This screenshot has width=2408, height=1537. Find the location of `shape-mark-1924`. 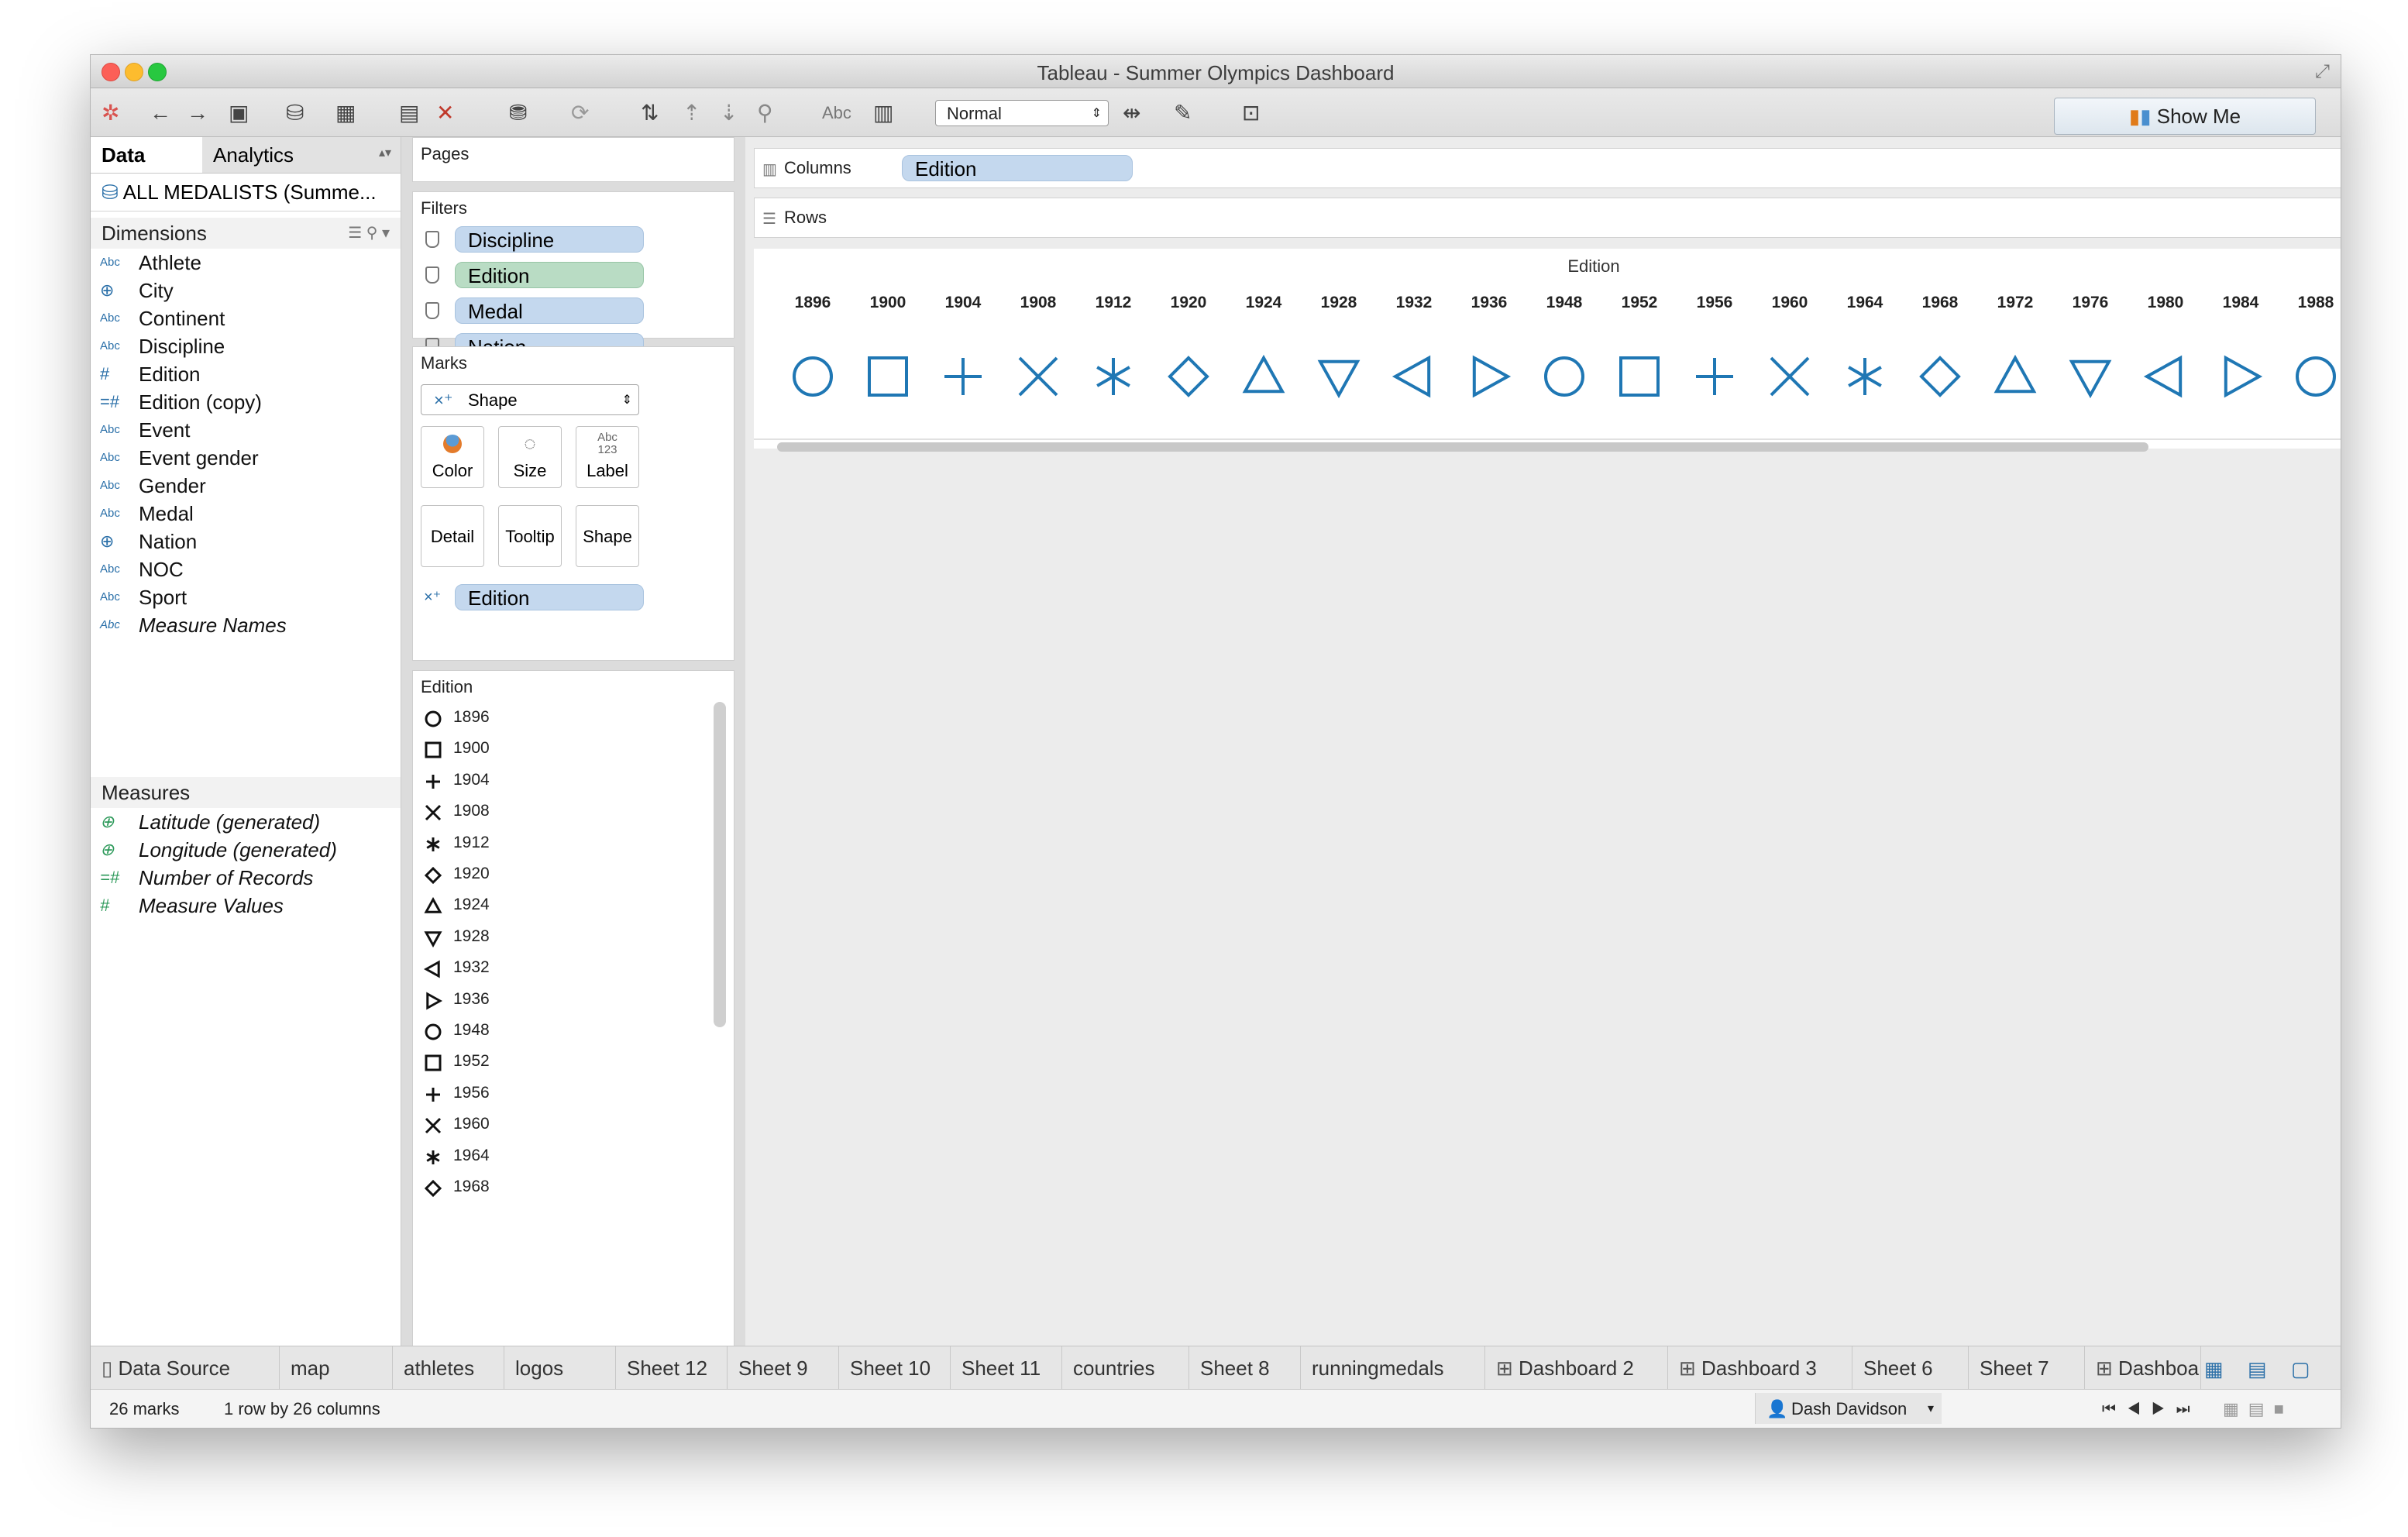

shape-mark-1924 is located at coordinates (1263, 374).